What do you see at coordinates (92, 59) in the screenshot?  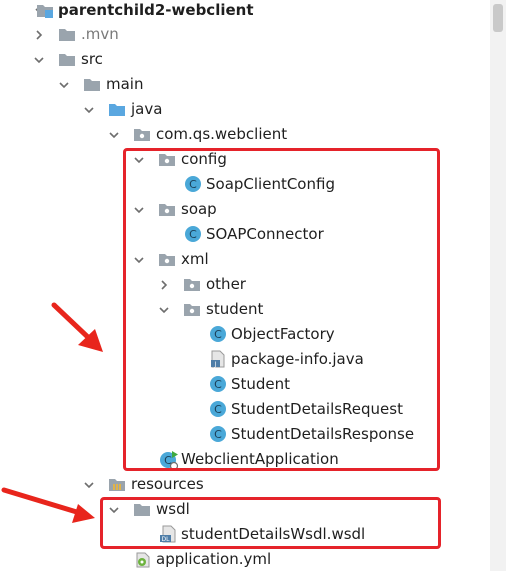 I see `folder-label: src` at bounding box center [92, 59].